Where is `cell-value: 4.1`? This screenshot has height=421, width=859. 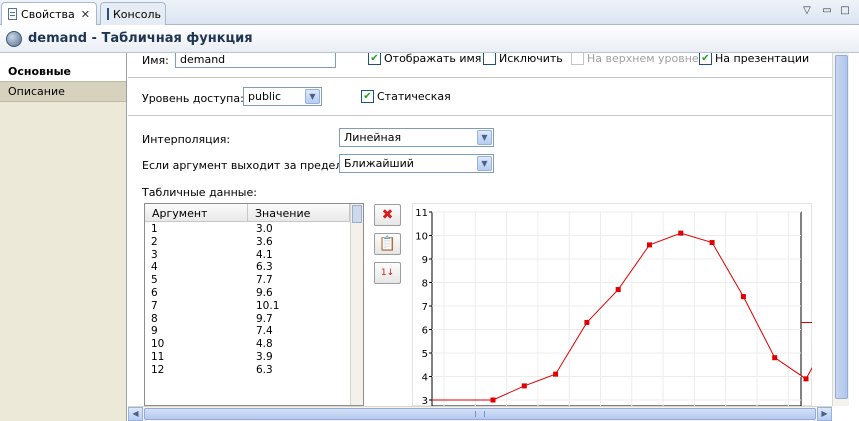
cell-value: 4.1 is located at coordinates (302, 255).